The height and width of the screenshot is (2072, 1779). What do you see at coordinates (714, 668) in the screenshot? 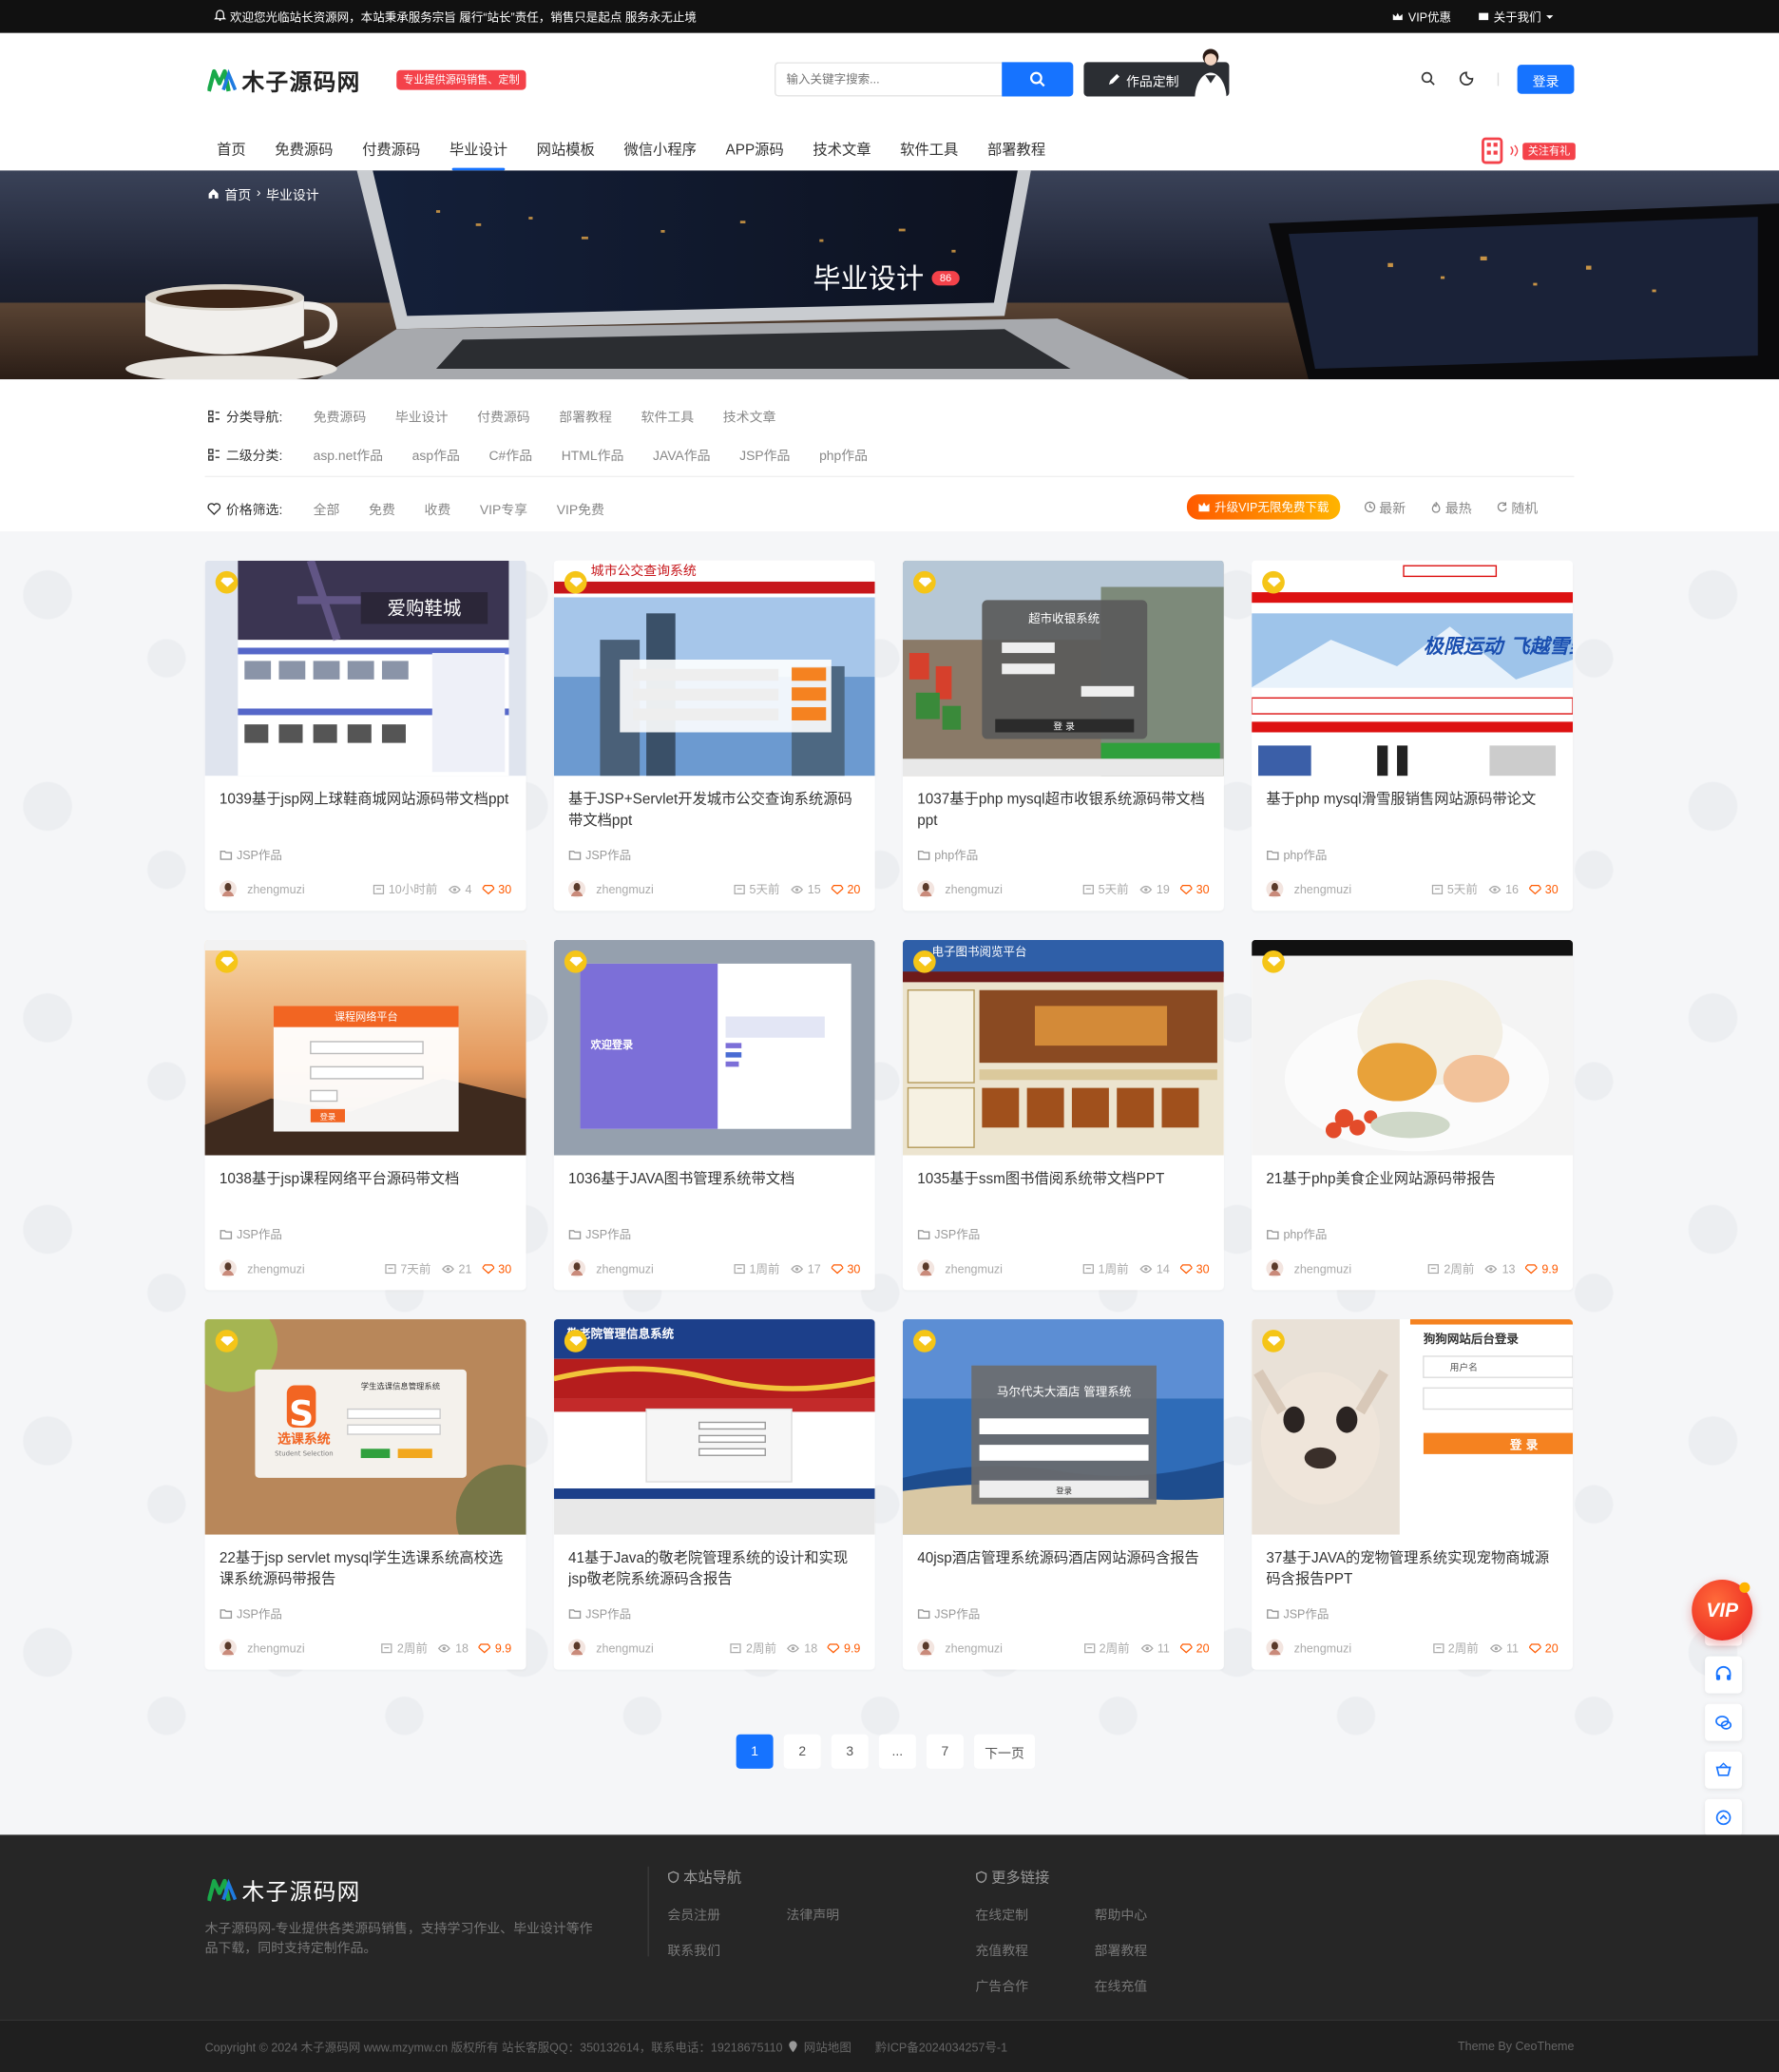
I see `post-thumbnail: 城市公交查询系统` at bounding box center [714, 668].